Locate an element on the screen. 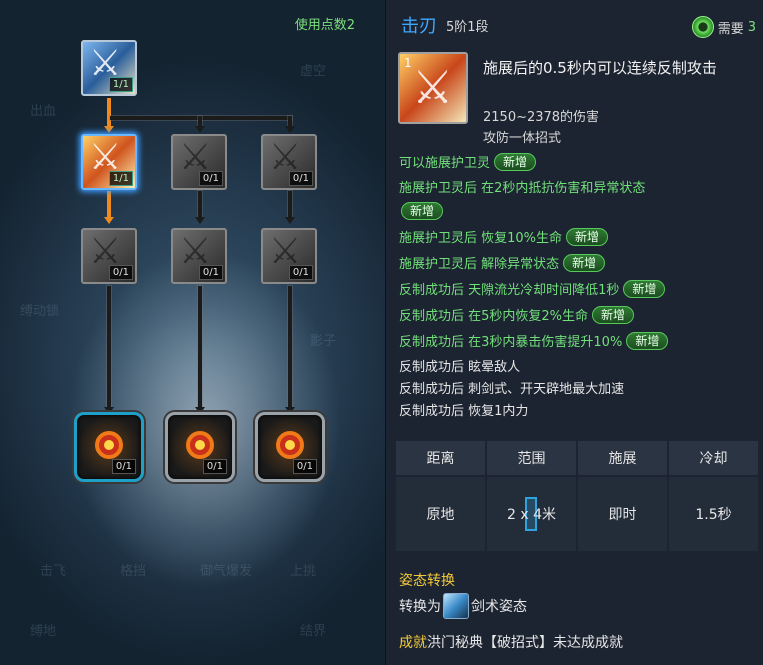  required-points: 需要 3 is located at coordinates (723, 27).